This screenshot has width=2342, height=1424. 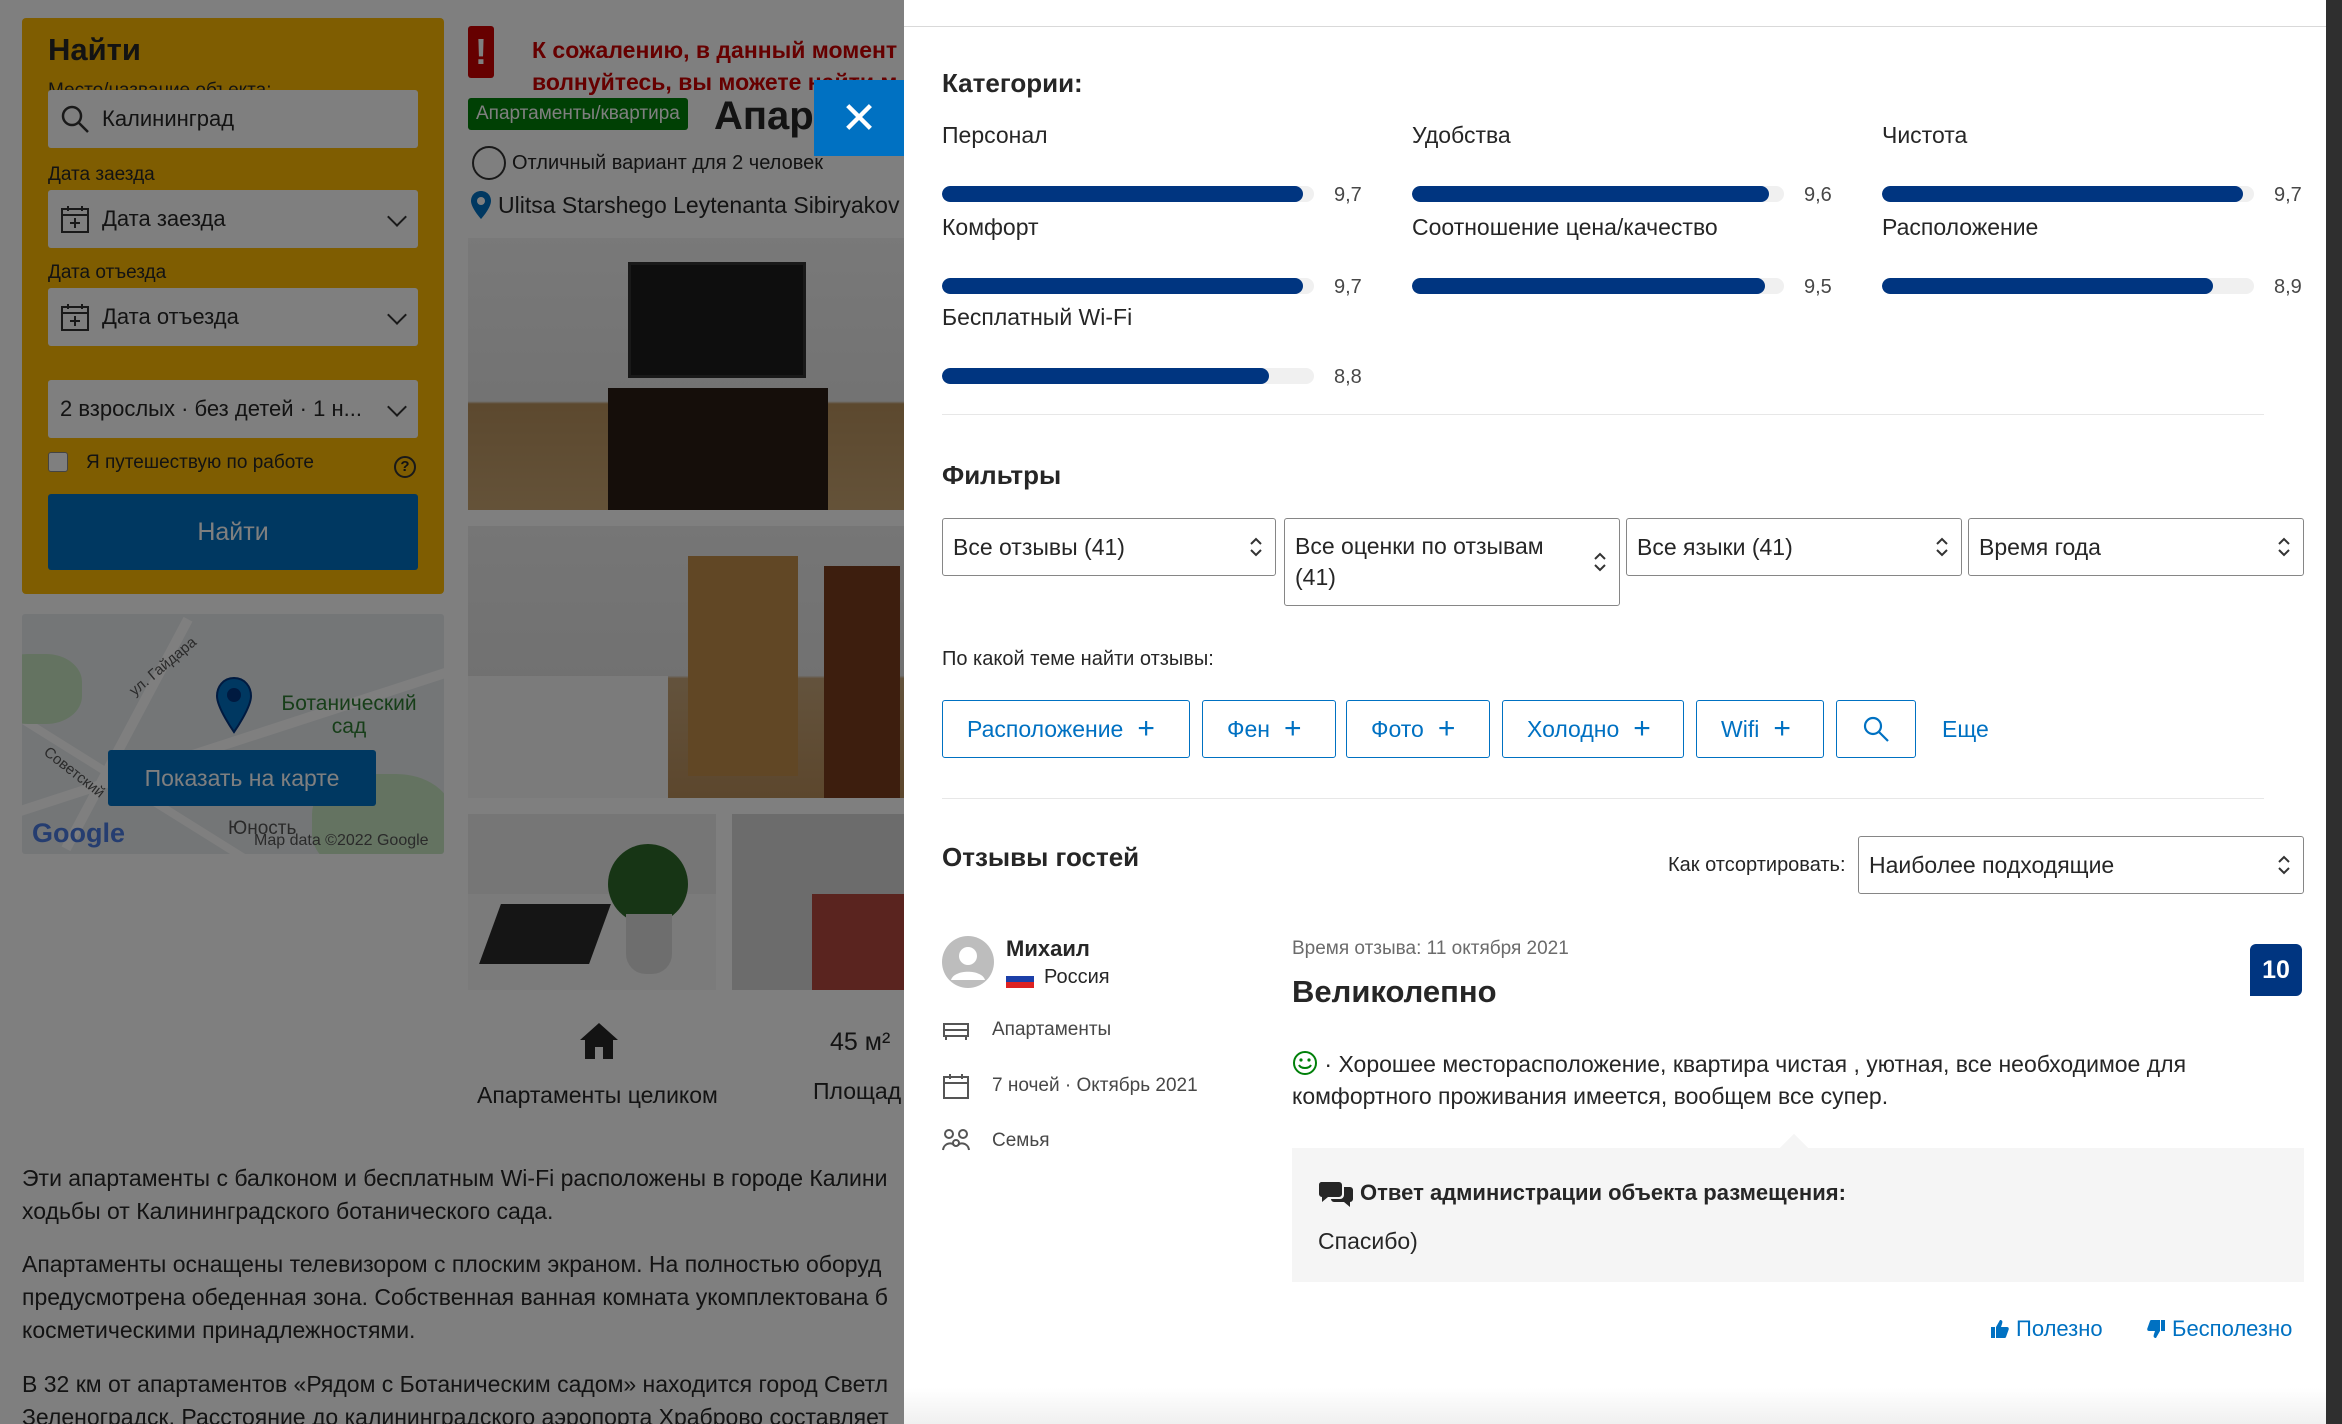 What do you see at coordinates (1603, 1192) in the screenshot?
I see `response-title-text: Ответ администрации объекта размещения:` at bounding box center [1603, 1192].